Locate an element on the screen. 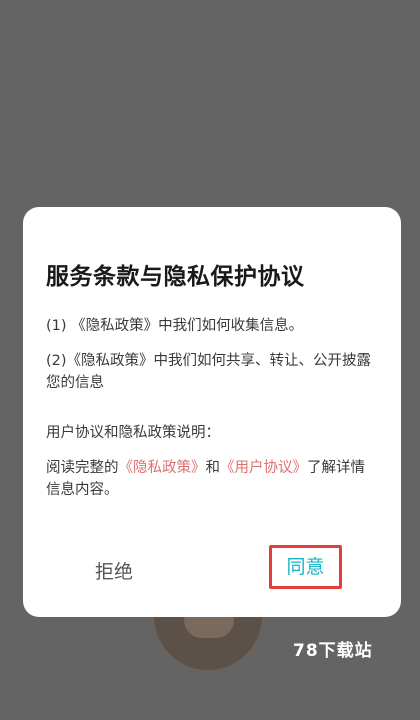 The height and width of the screenshot is (720, 420). watermark: 78下载站 is located at coordinates (333, 651).